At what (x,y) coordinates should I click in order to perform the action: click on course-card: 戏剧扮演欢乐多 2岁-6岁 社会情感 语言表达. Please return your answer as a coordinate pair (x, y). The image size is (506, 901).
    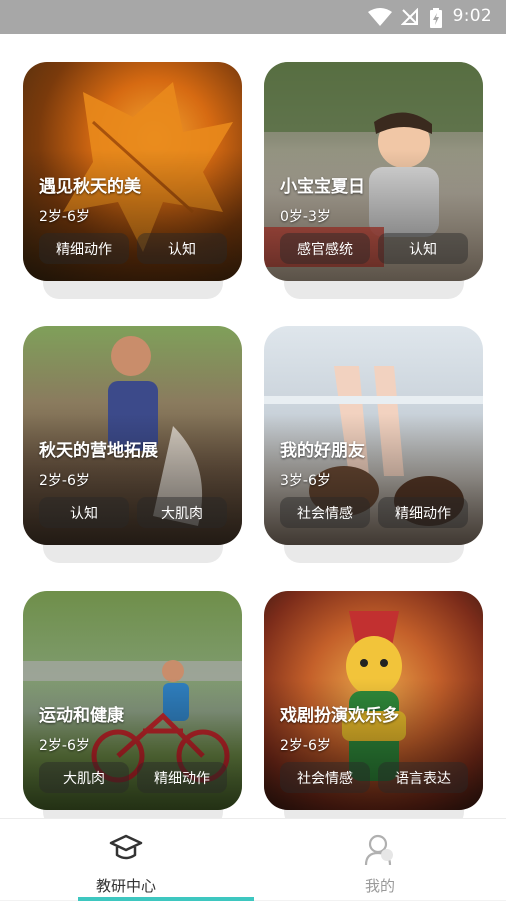
    Looking at the image, I should click on (373, 711).